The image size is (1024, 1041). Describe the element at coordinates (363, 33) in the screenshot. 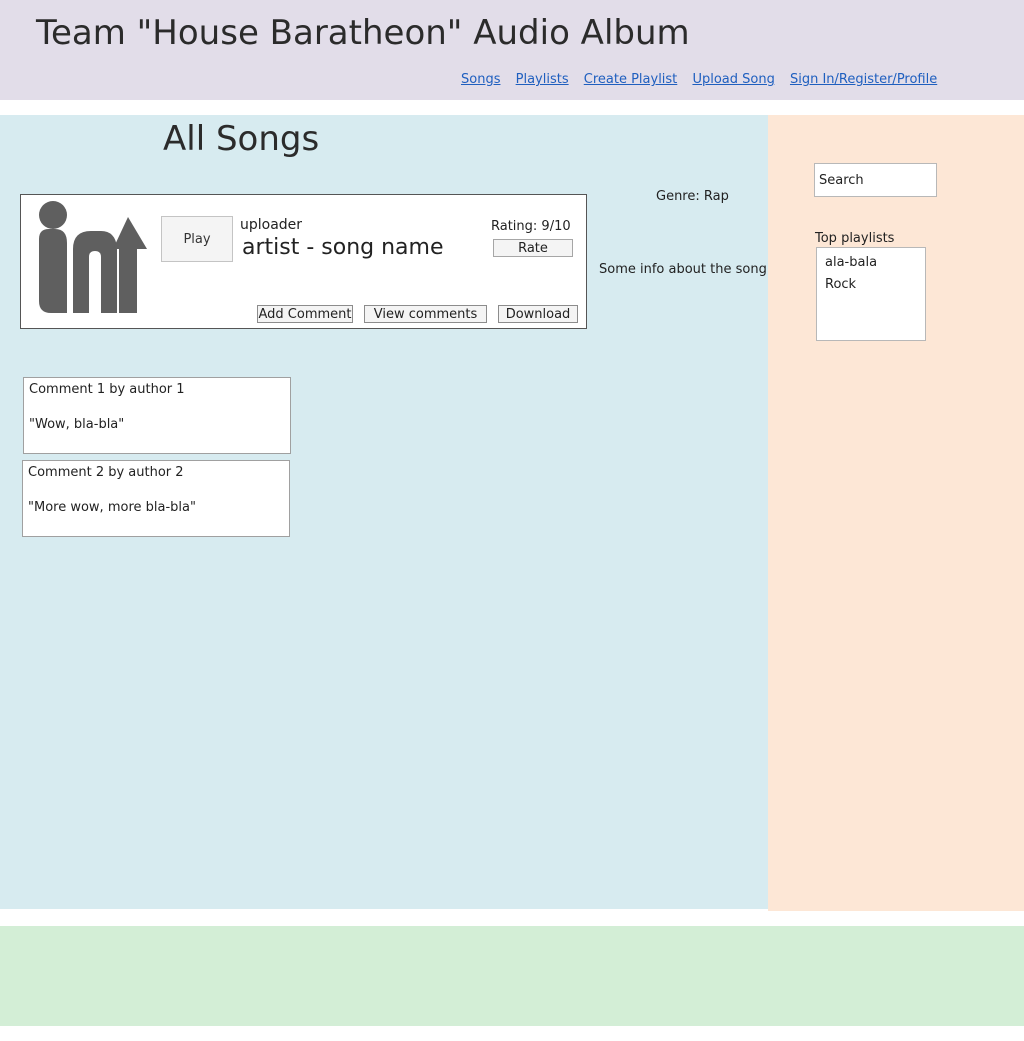

I see `site-title: Team "House Baratheon" Audio Album` at that location.